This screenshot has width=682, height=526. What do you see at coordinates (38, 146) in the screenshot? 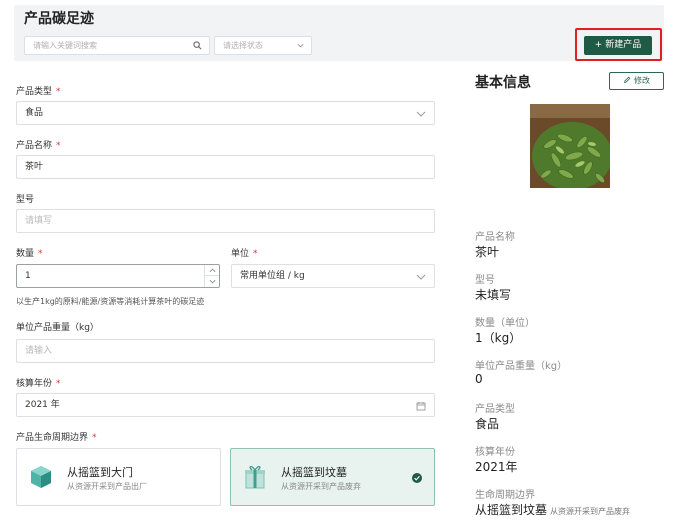
I see `product-name-label: 产品名称 *` at bounding box center [38, 146].